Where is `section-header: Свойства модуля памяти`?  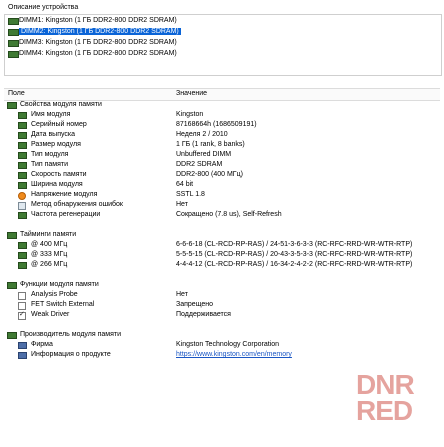
section-header: Свойства модуля памяти is located at coordinates (222, 105).